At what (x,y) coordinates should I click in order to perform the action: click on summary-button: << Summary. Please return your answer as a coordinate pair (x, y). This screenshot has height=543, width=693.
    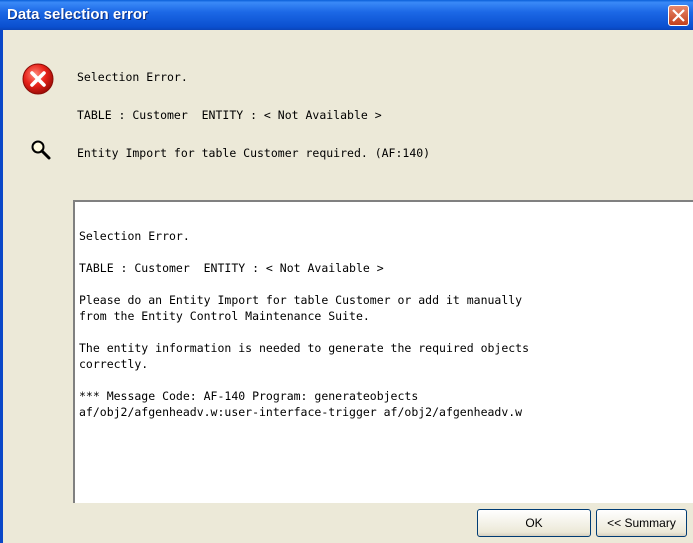
    Looking at the image, I should click on (641, 523).